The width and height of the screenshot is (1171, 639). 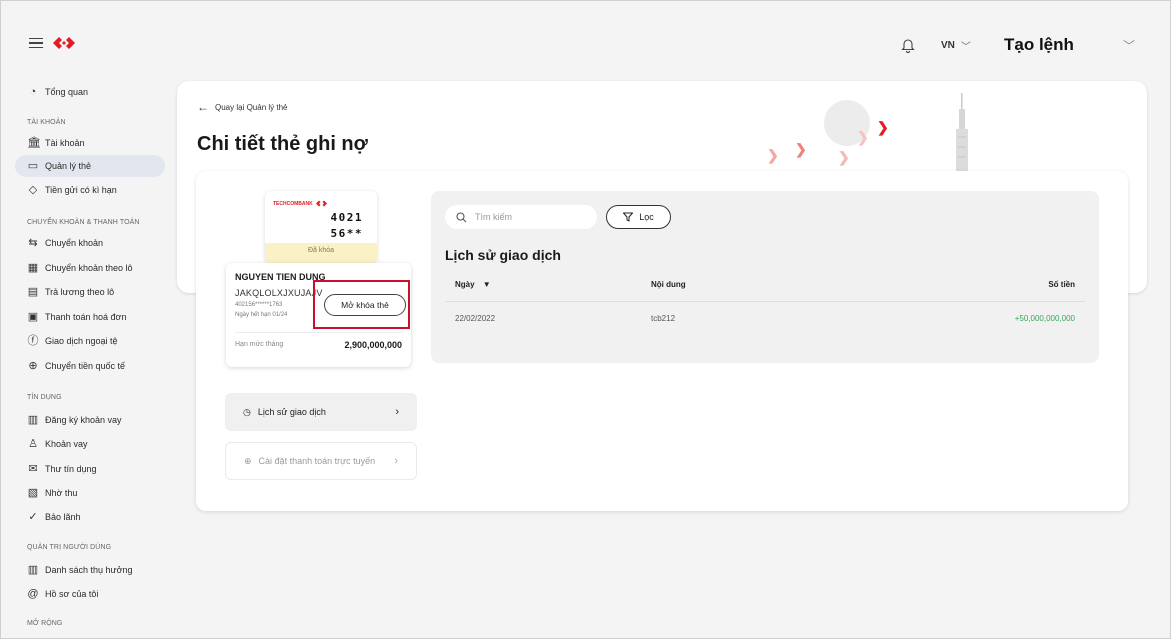 What do you see at coordinates (68, 166) in the screenshot?
I see `sidebar-item-label: Quản lý thẻ` at bounding box center [68, 166].